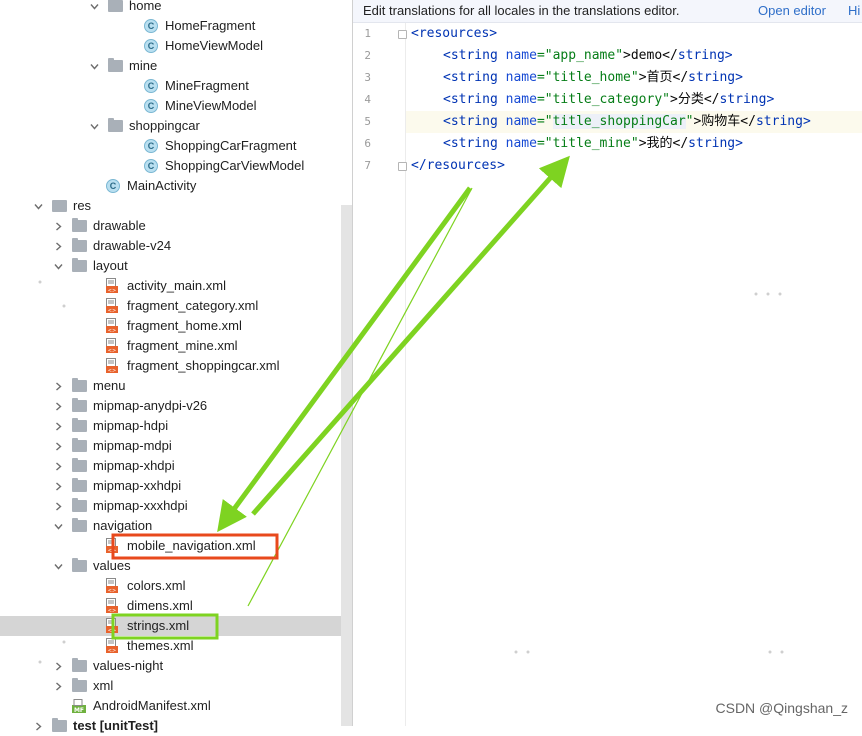 The width and height of the screenshot is (862, 736). Describe the element at coordinates (170, 526) in the screenshot. I see `tree-row: navigation` at that location.